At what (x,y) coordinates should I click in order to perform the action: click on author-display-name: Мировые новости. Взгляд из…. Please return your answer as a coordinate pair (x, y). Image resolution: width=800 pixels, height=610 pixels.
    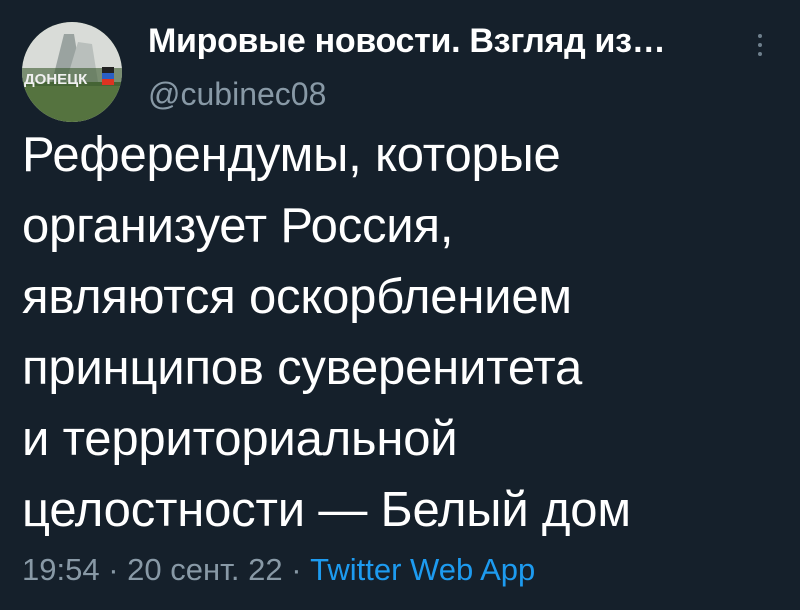
    Looking at the image, I should click on (407, 41).